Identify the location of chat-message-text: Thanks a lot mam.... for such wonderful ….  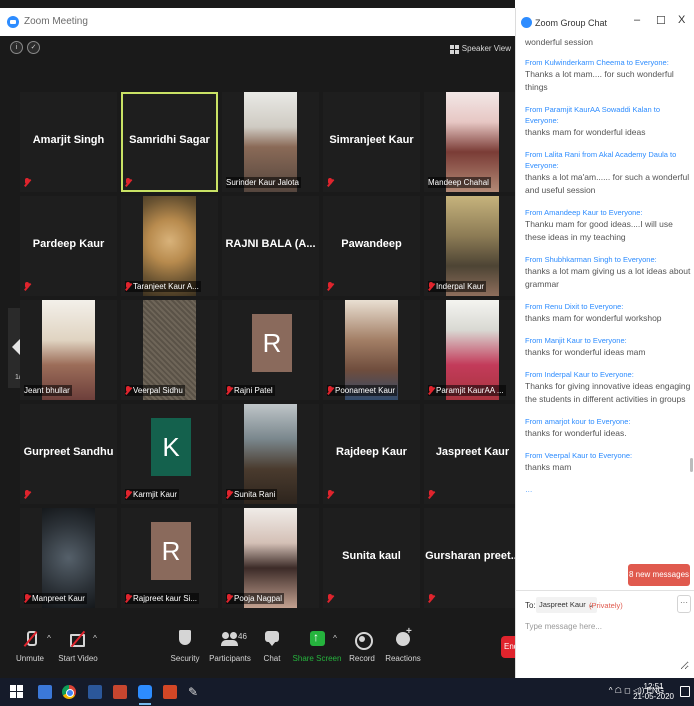
(599, 80).